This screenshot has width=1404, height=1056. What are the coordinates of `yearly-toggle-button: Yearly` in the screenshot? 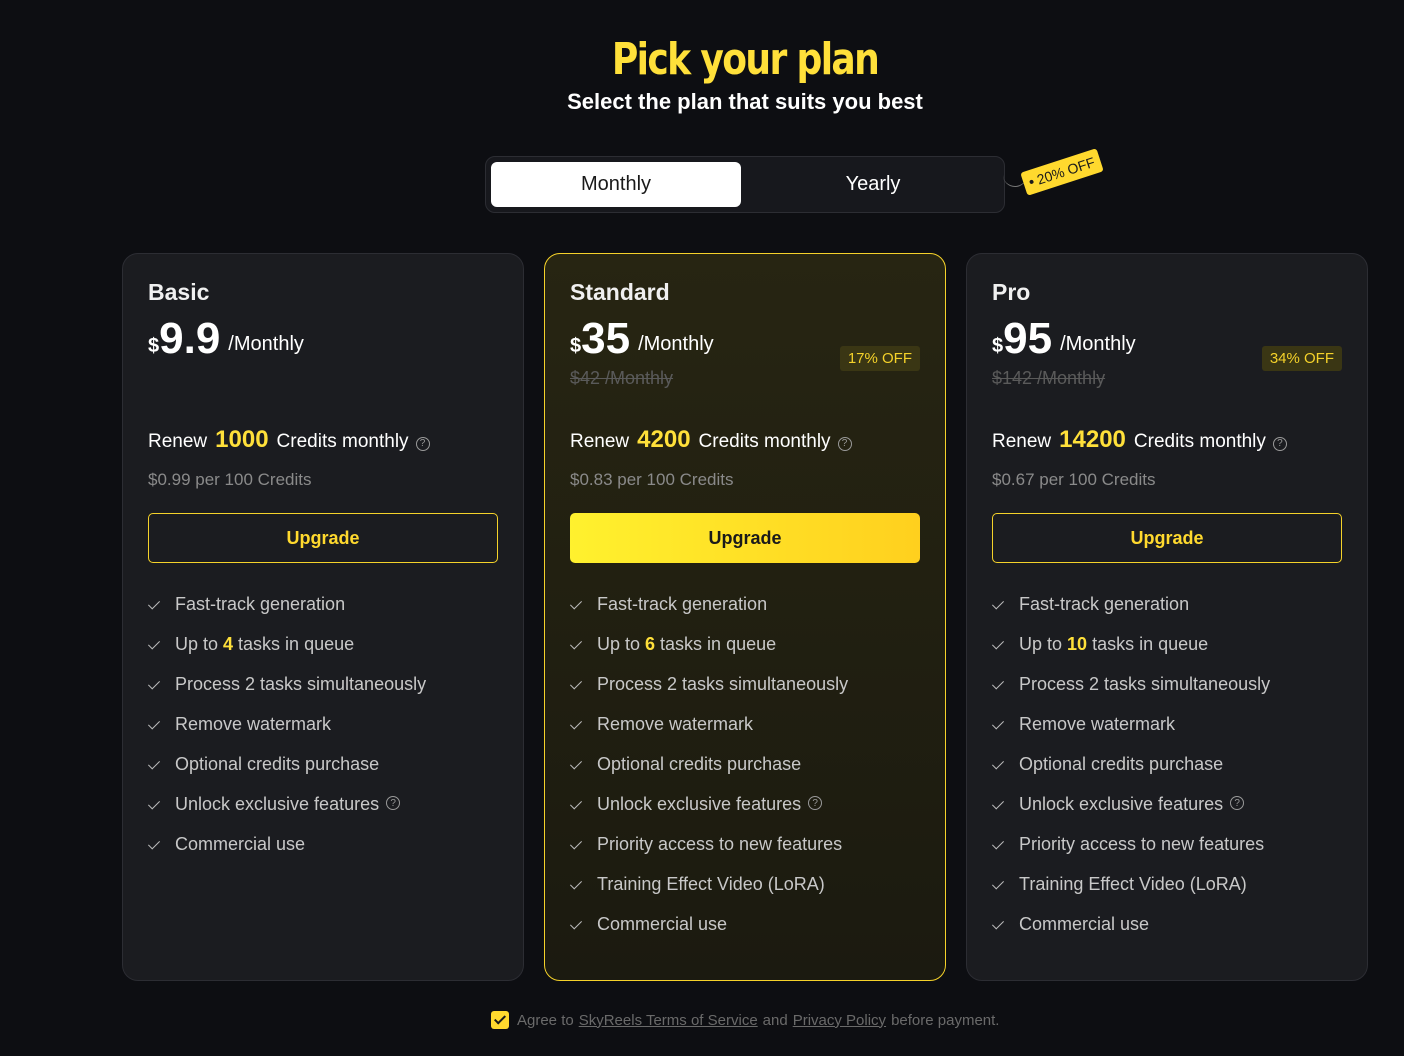 It's located at (873, 184).